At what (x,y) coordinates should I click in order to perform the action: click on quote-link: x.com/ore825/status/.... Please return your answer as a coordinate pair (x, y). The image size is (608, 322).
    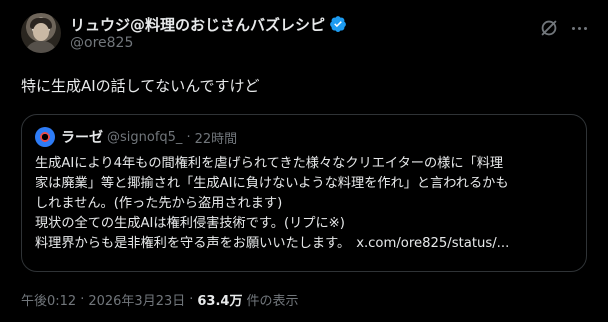
    Looking at the image, I should click on (432, 243).